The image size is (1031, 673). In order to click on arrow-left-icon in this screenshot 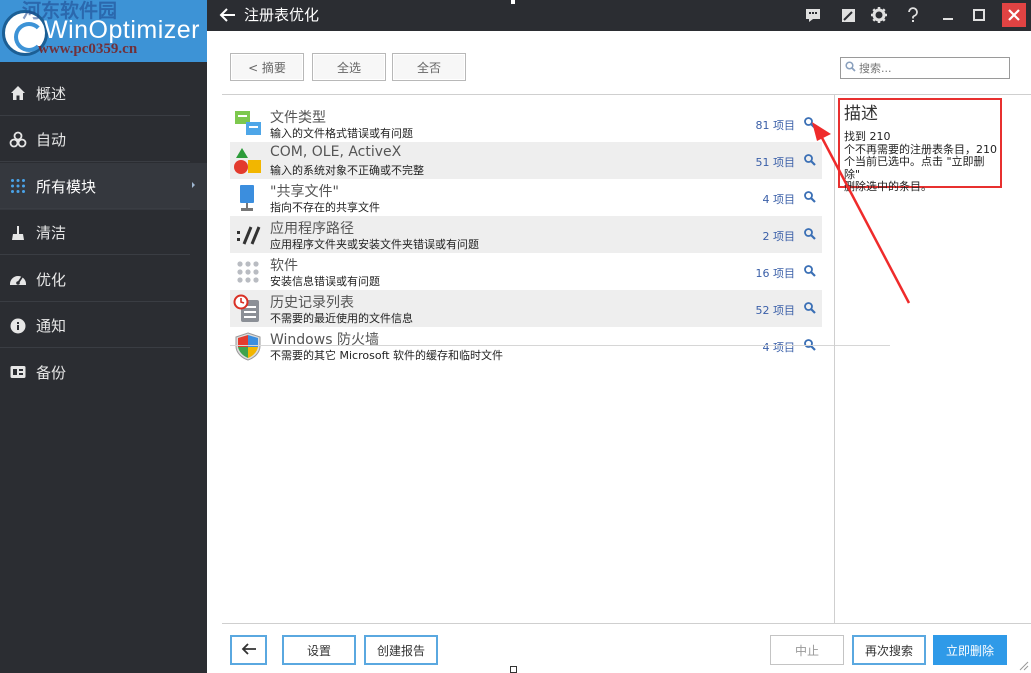, I will do `click(249, 650)`.